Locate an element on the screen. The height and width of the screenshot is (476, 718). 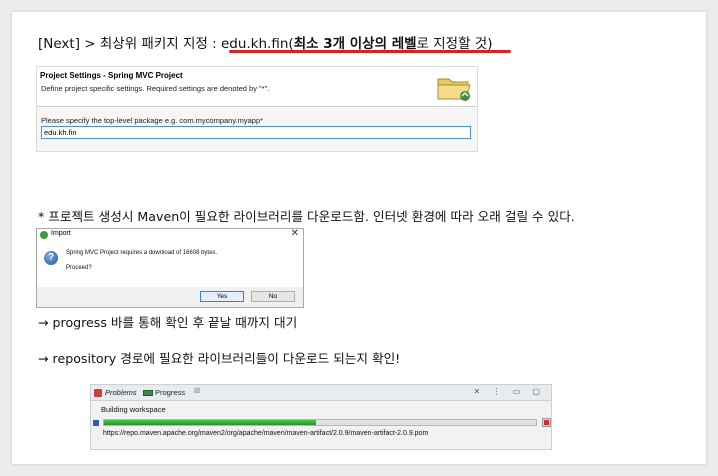
tab-close-icon: ☒ is located at coordinates (197, 391).